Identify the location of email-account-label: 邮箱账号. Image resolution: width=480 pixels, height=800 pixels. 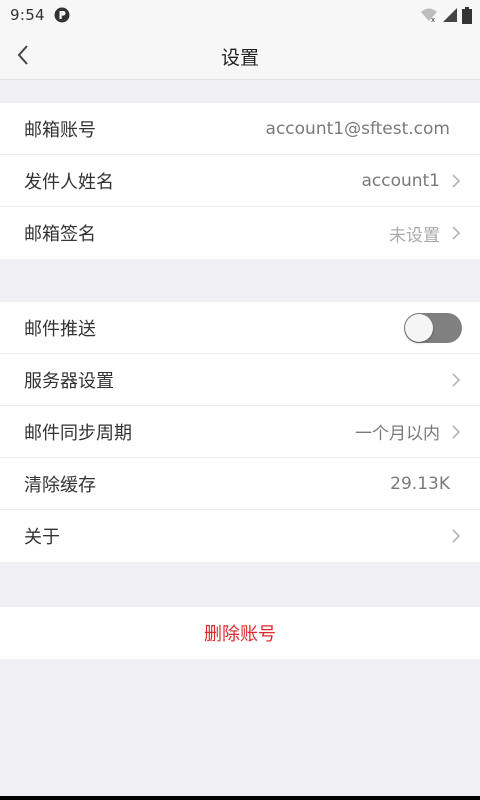
(60, 130).